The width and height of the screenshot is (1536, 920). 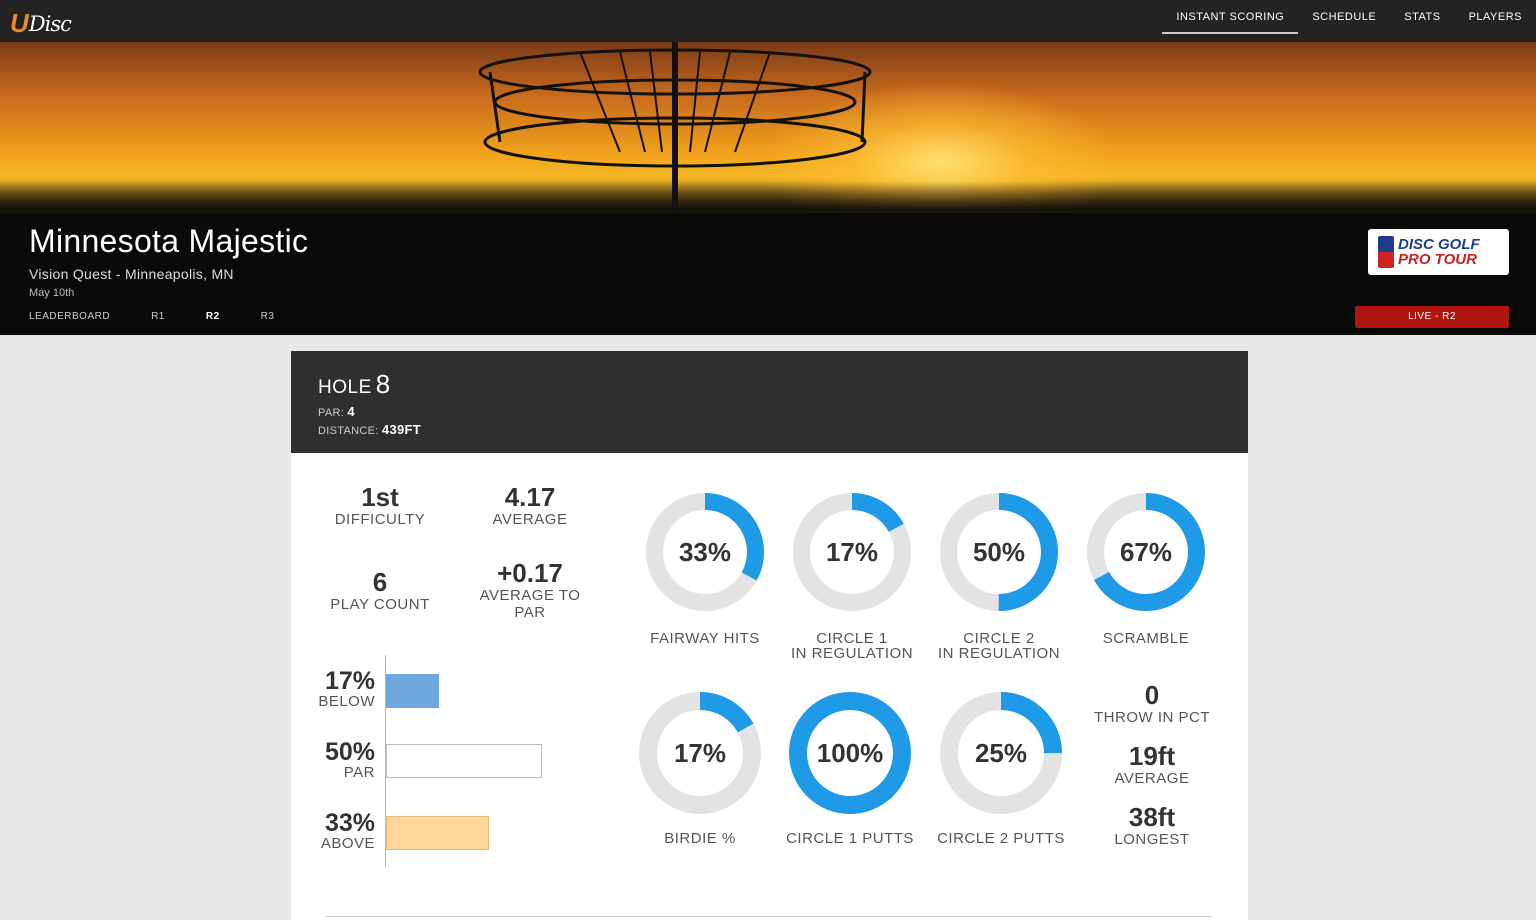 I want to click on c1-putts-pct: 100%, so click(x=850, y=752).